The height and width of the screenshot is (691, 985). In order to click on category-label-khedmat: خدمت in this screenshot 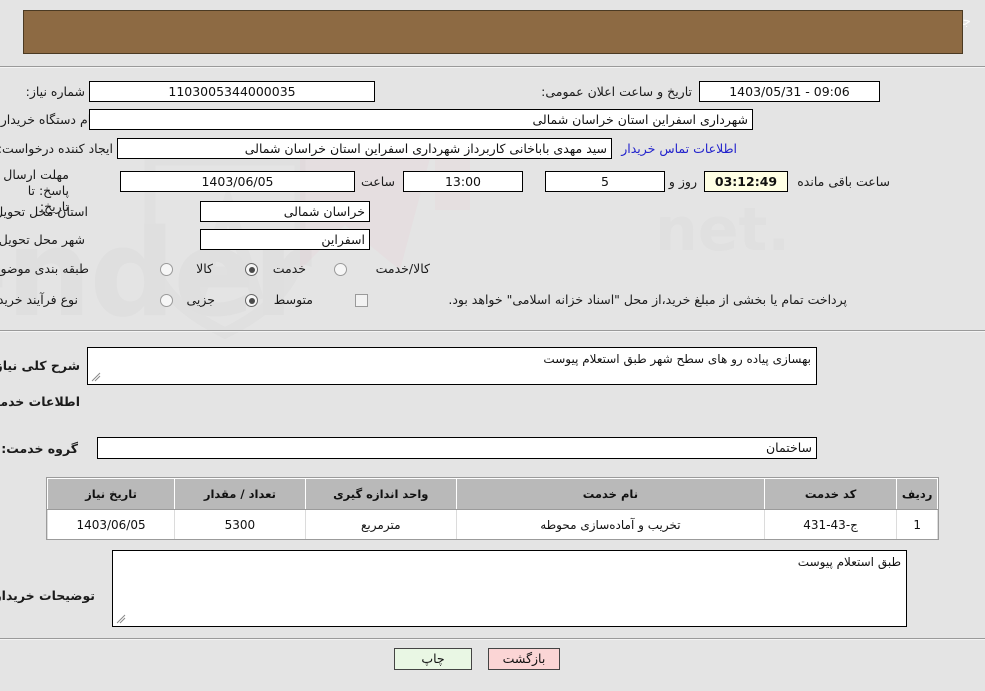, I will do `click(289, 268)`.